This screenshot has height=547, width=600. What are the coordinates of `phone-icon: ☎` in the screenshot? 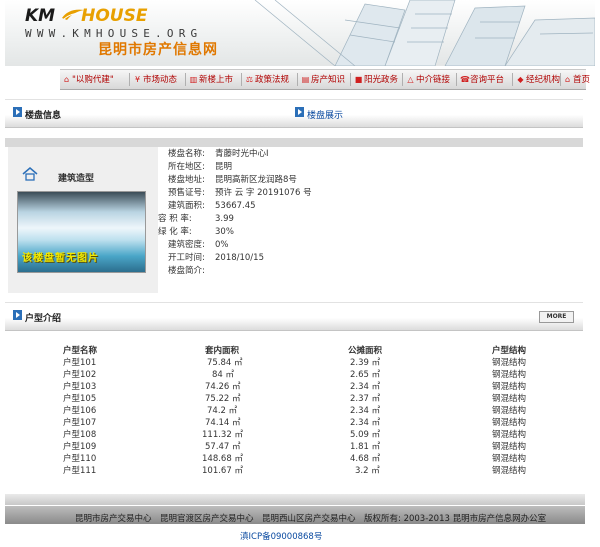 It's located at (465, 79).